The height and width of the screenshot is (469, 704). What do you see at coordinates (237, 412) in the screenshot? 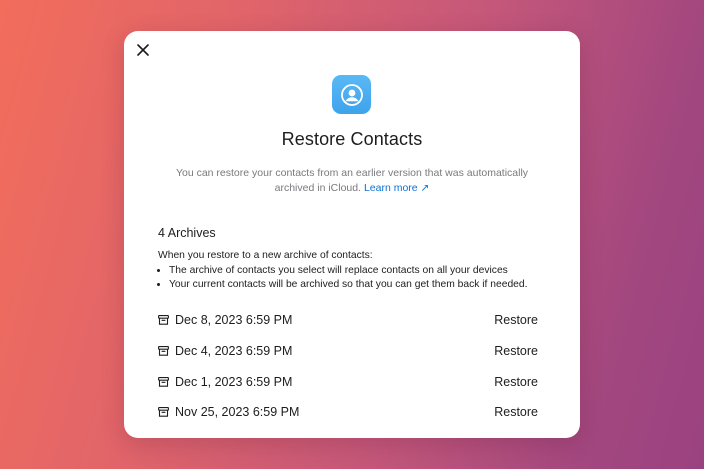
I see `archive-date: Nov 25, 2023 6:59 PM` at bounding box center [237, 412].